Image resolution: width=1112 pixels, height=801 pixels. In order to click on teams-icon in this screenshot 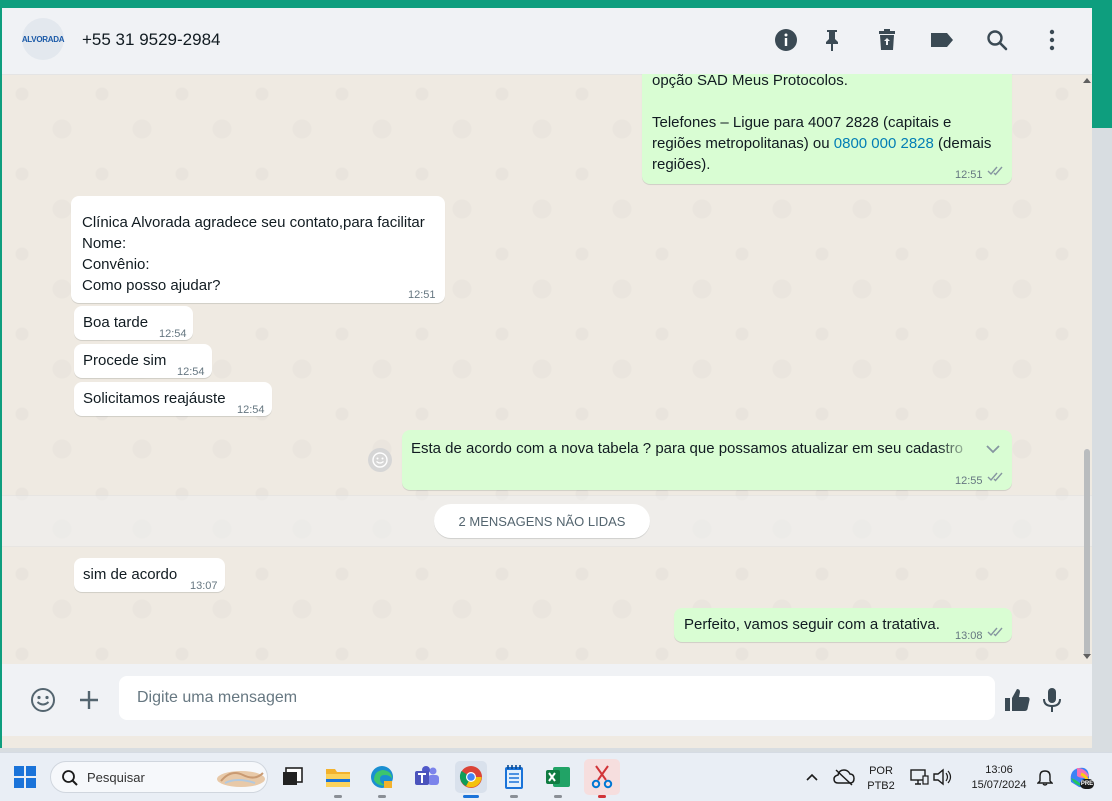, I will do `click(427, 777)`.